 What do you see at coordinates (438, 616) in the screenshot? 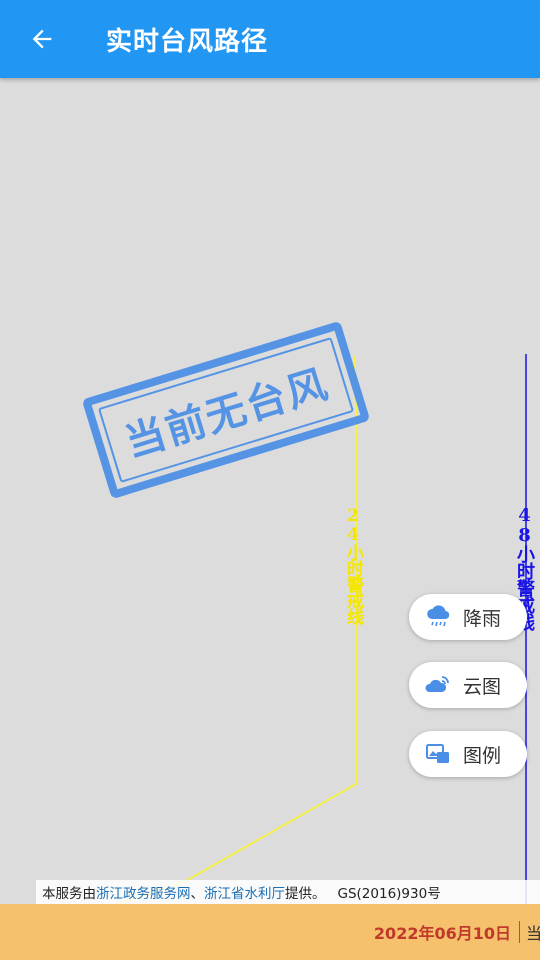
I see `rain-cloud-icon` at bounding box center [438, 616].